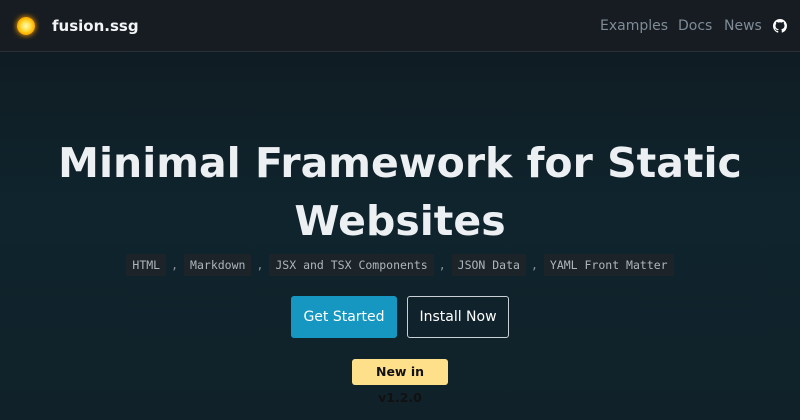 This screenshot has width=800, height=420. What do you see at coordinates (634, 26) in the screenshot?
I see `nav-link-examples: Examples` at bounding box center [634, 26].